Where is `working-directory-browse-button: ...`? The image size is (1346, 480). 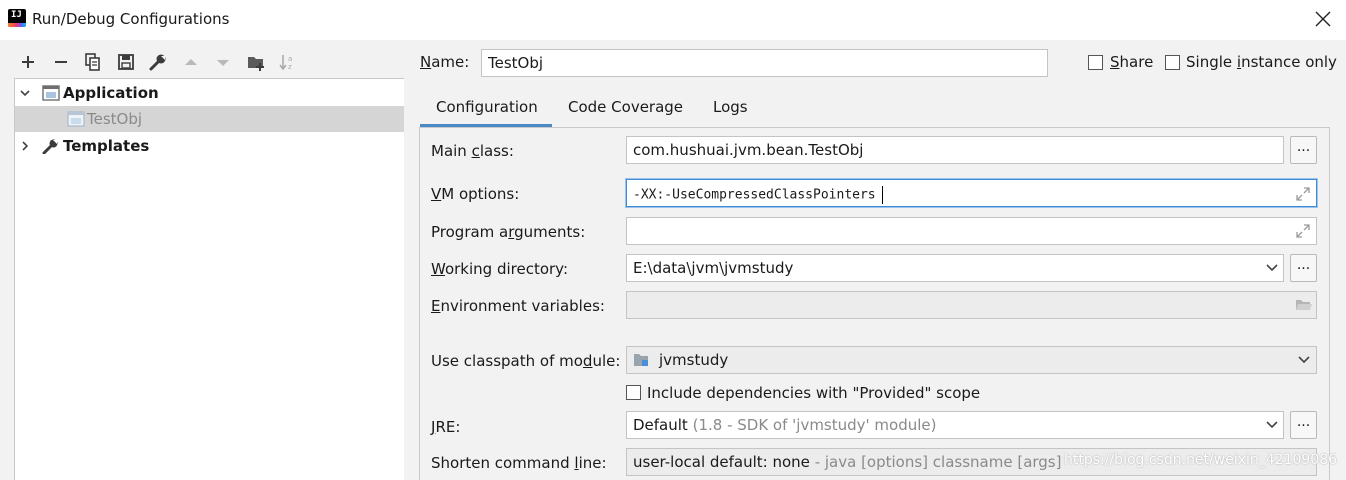
working-directory-browse-button: ... is located at coordinates (1303, 268).